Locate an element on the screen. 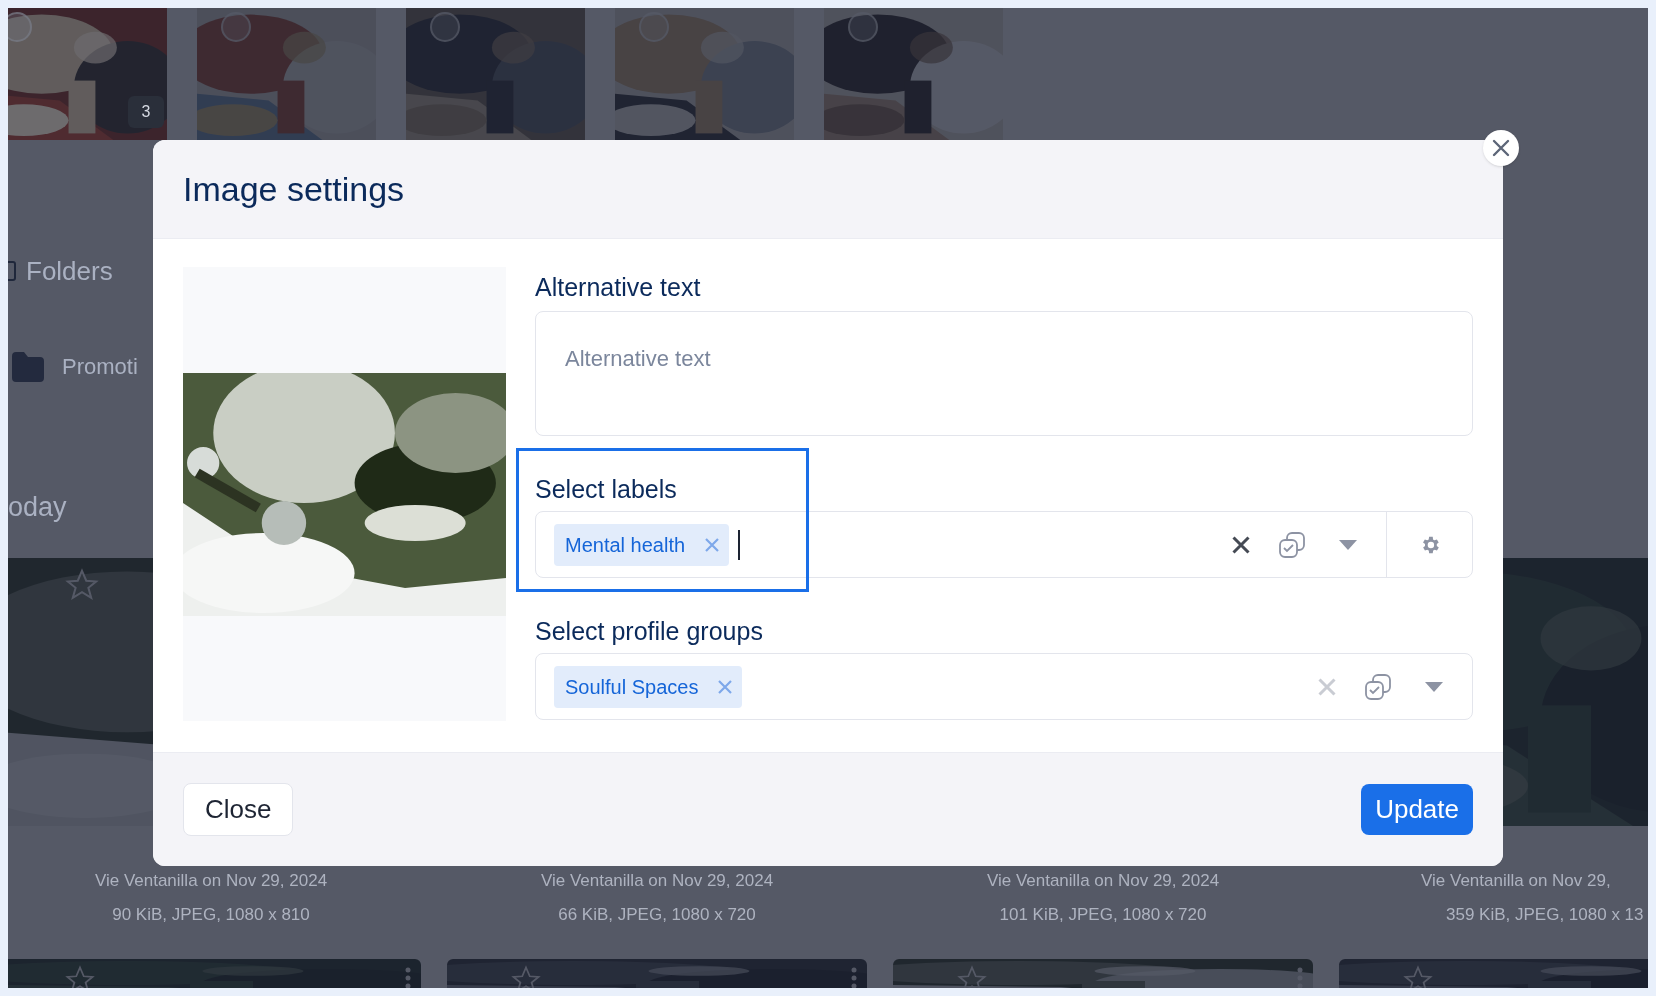  select-field: Mental health is located at coordinates (1004, 544).